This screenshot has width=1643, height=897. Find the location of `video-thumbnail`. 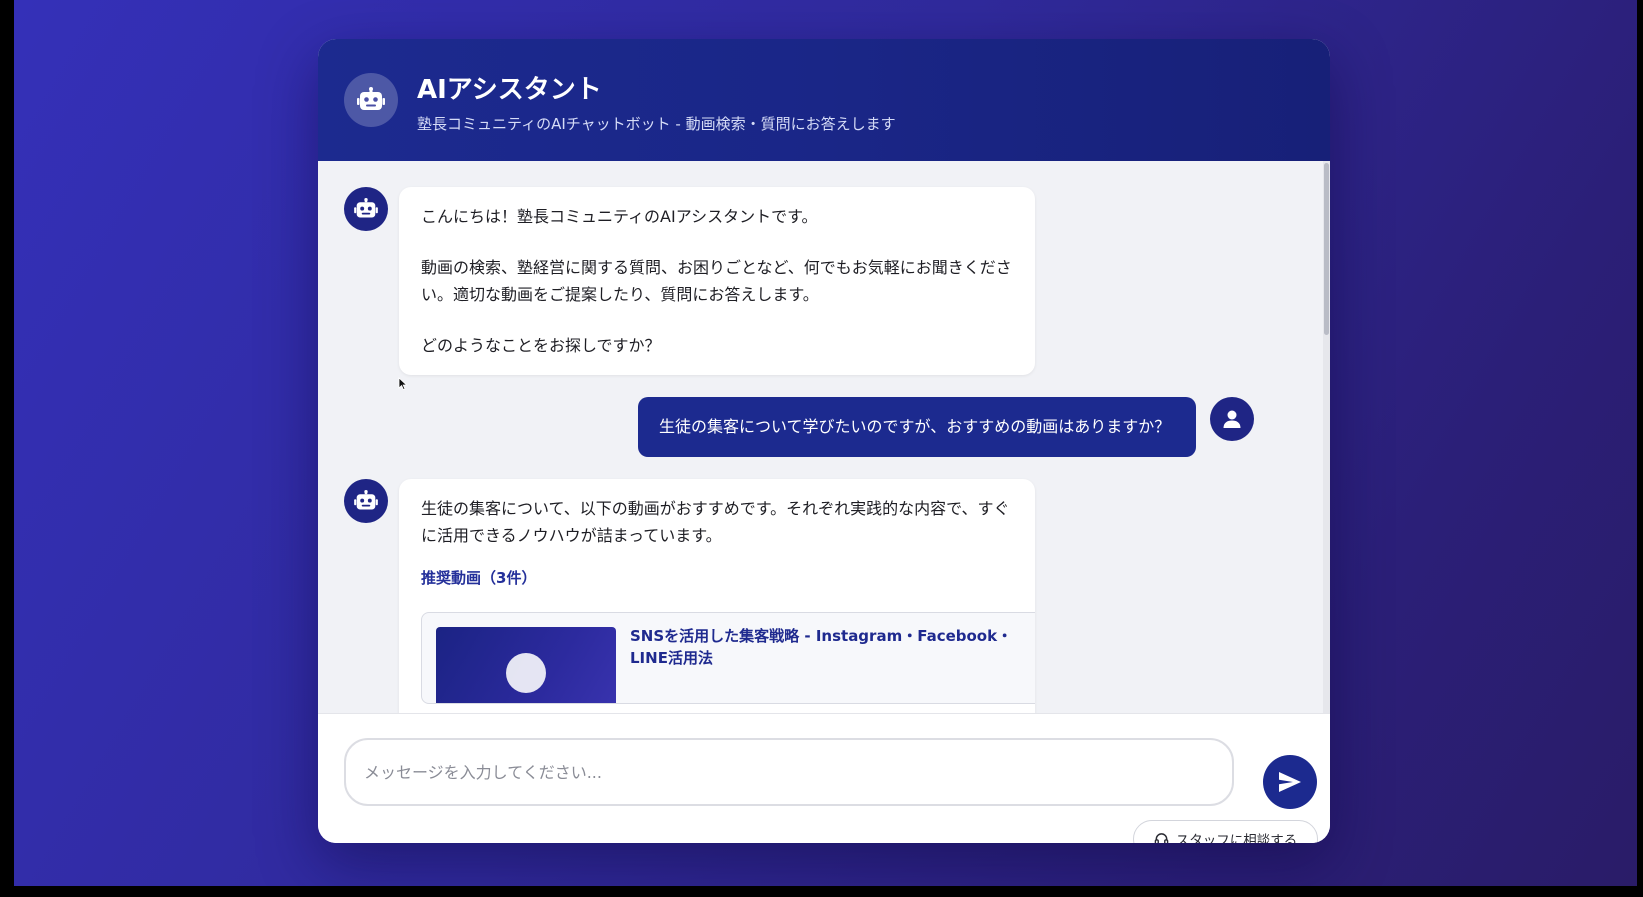

video-thumbnail is located at coordinates (526, 665).